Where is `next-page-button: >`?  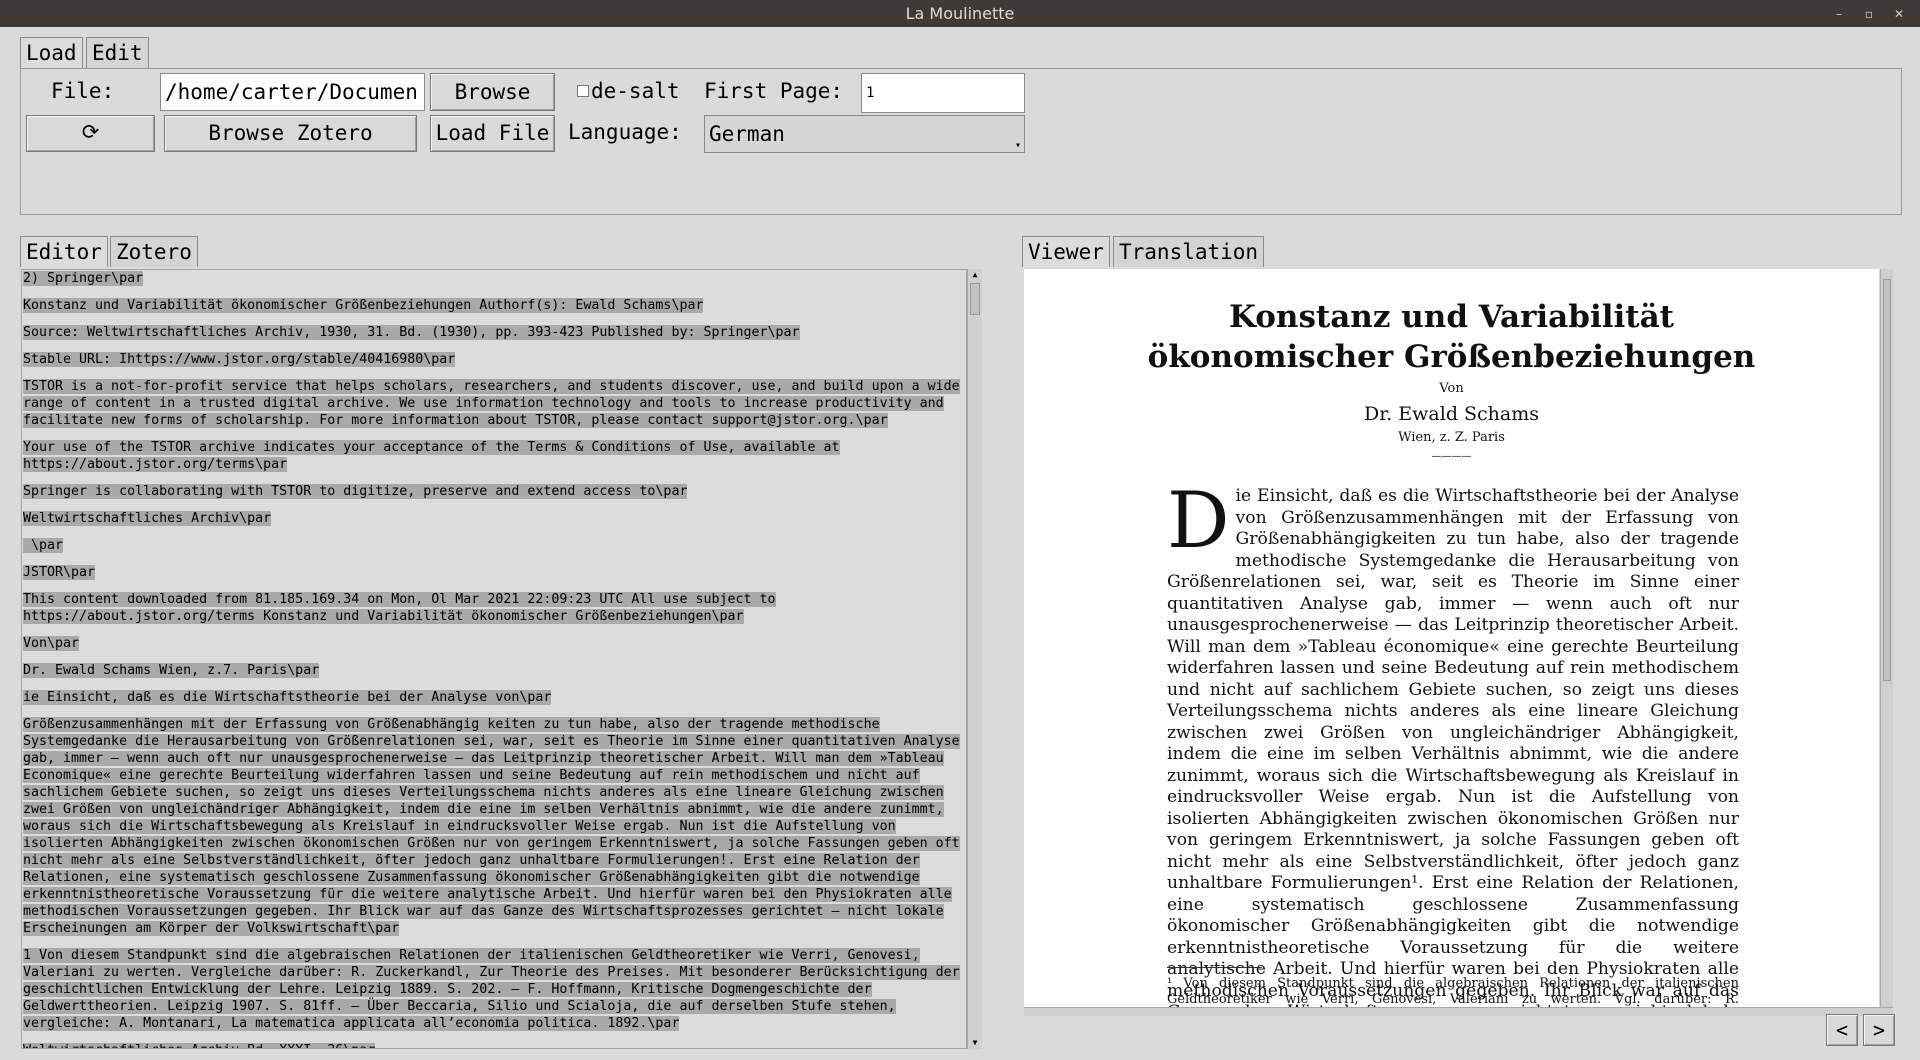
next-page-button: > is located at coordinates (1879, 1030).